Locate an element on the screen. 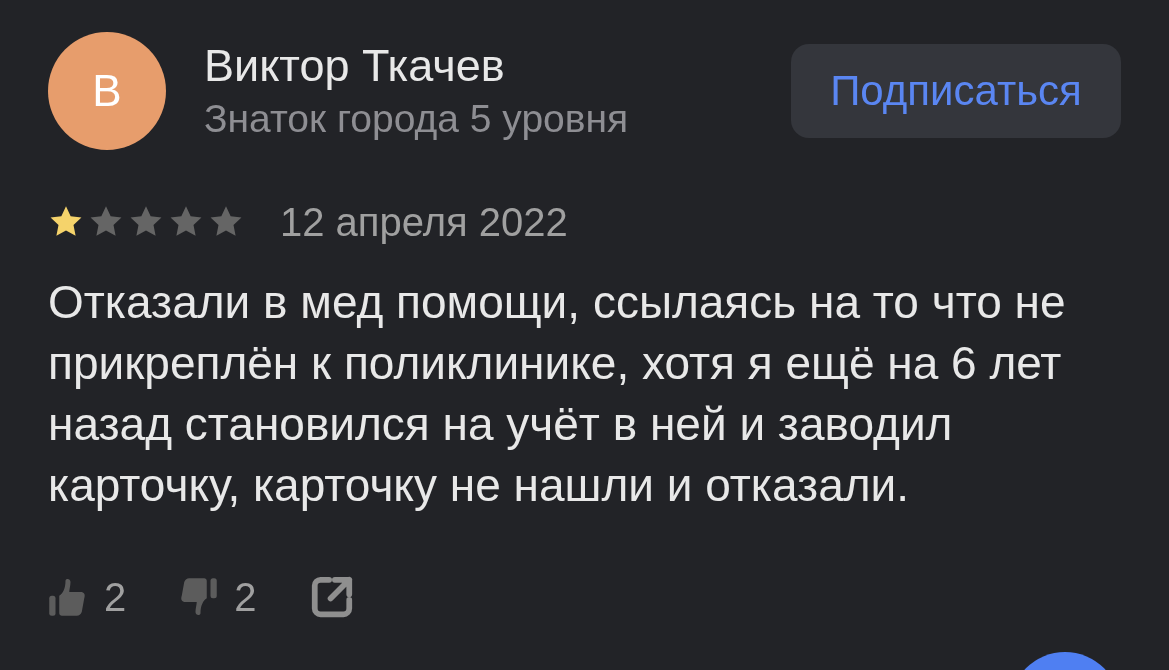 This screenshot has height=670, width=1169. review-date: 12 апреля 2022 is located at coordinates (424, 222).